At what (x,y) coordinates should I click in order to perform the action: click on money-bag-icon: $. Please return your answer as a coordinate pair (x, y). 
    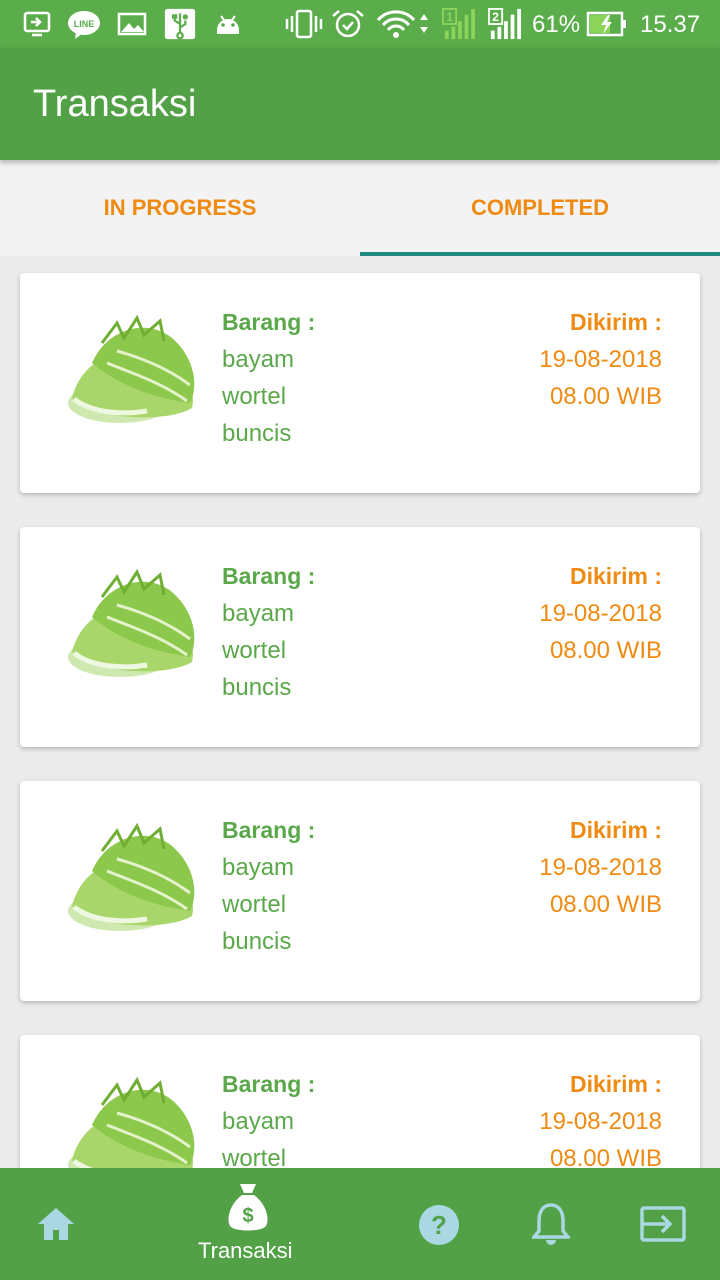
    Looking at the image, I should click on (248, 1207).